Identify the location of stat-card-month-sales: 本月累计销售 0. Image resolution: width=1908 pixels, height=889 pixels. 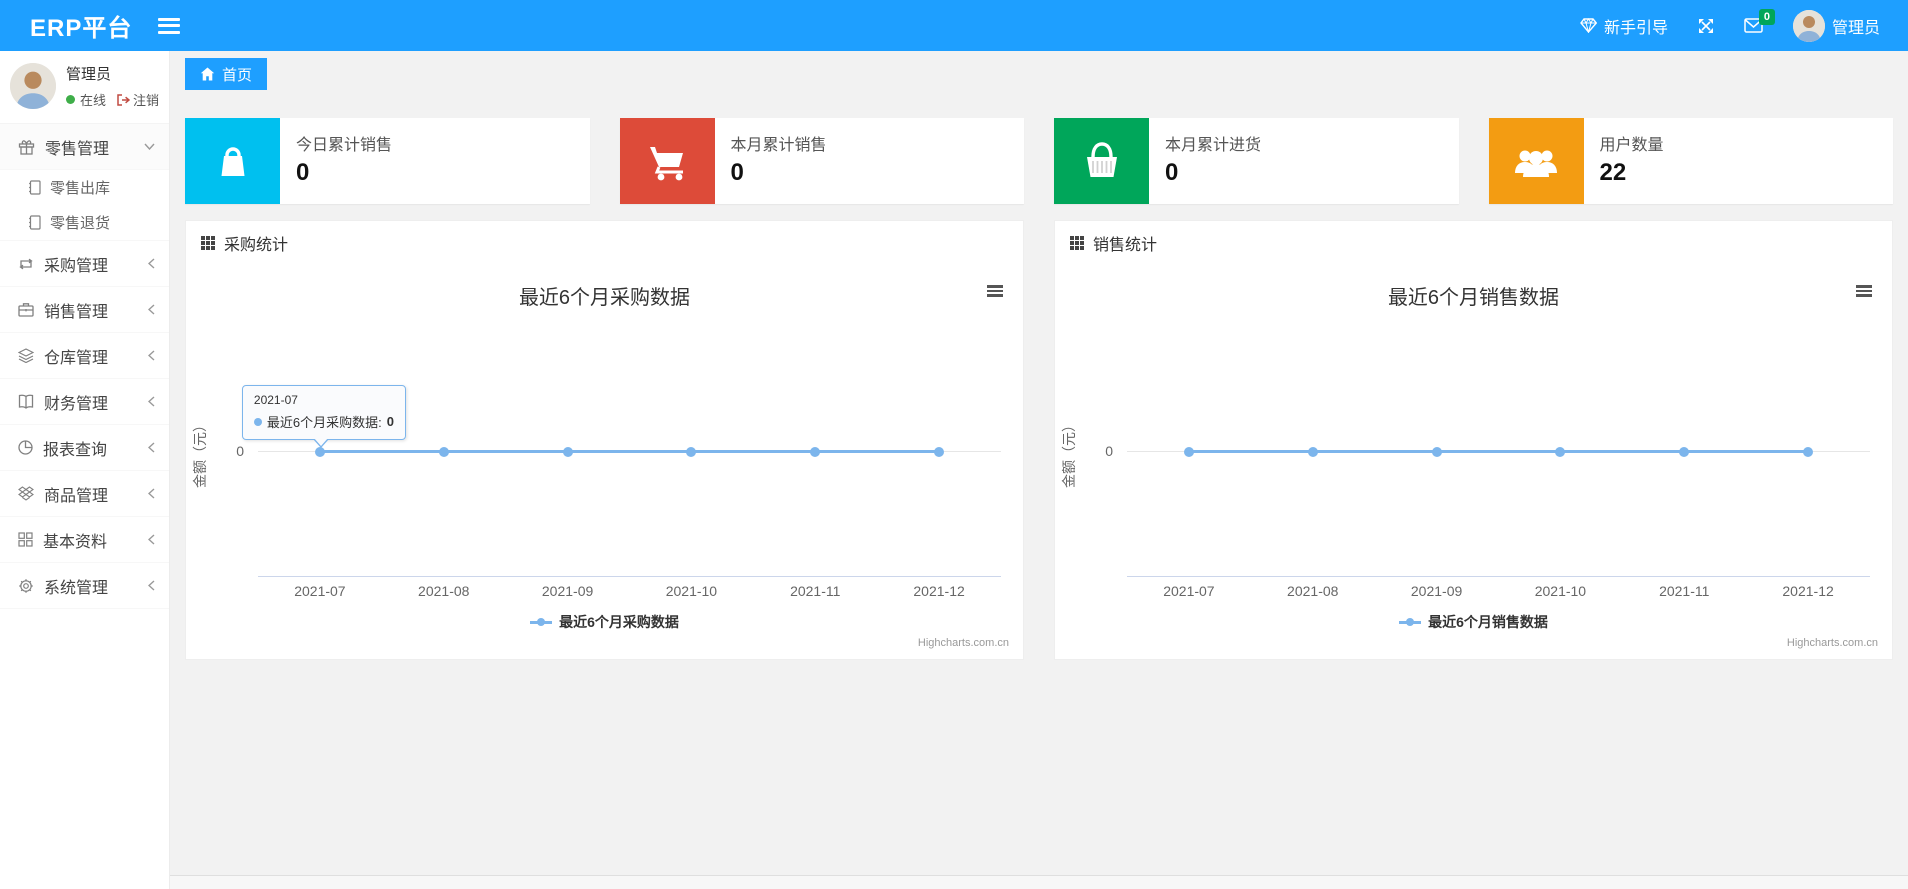
(821, 161).